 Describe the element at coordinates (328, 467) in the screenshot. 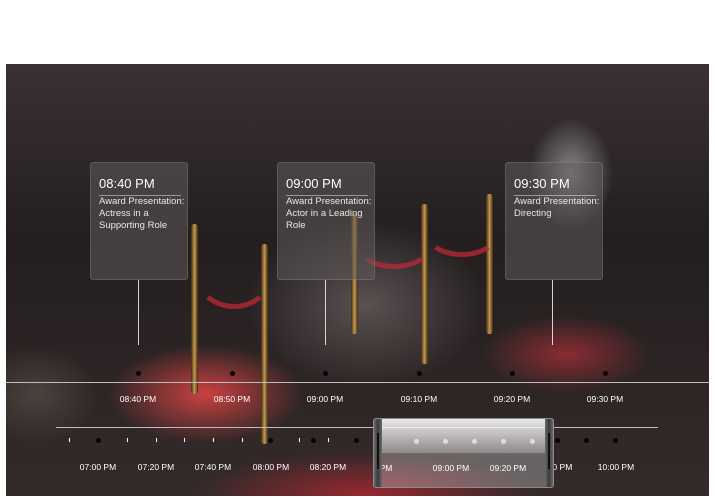

I see `navigator-tick-label: 08:20 PM` at that location.